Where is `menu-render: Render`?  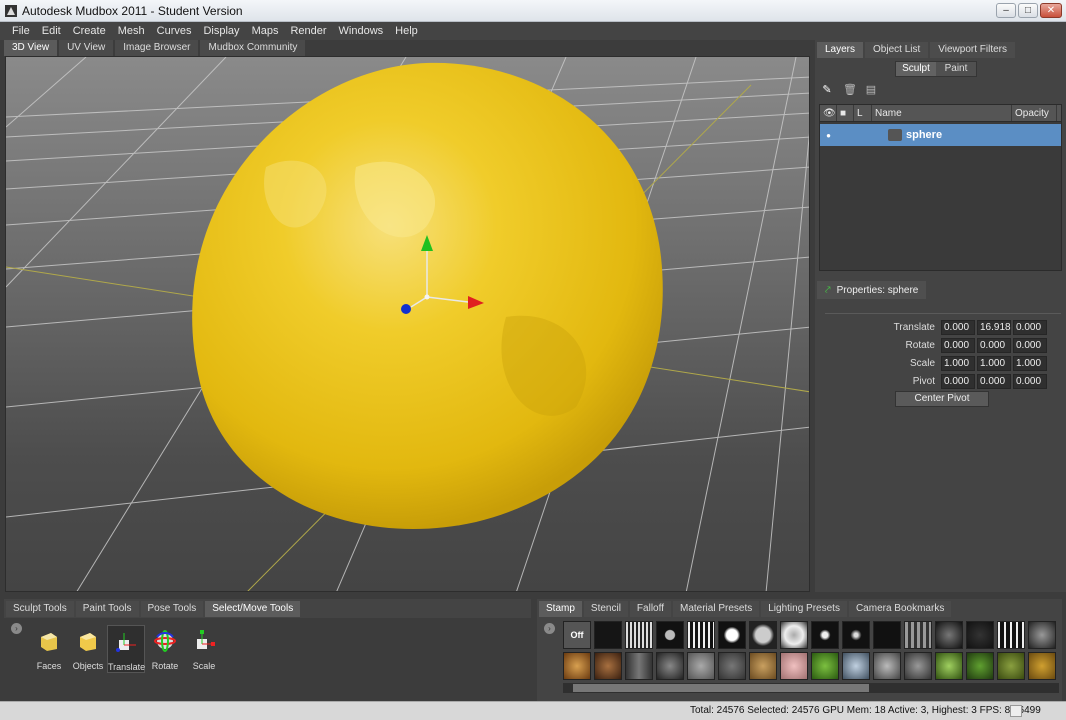 menu-render: Render is located at coordinates (308, 31).